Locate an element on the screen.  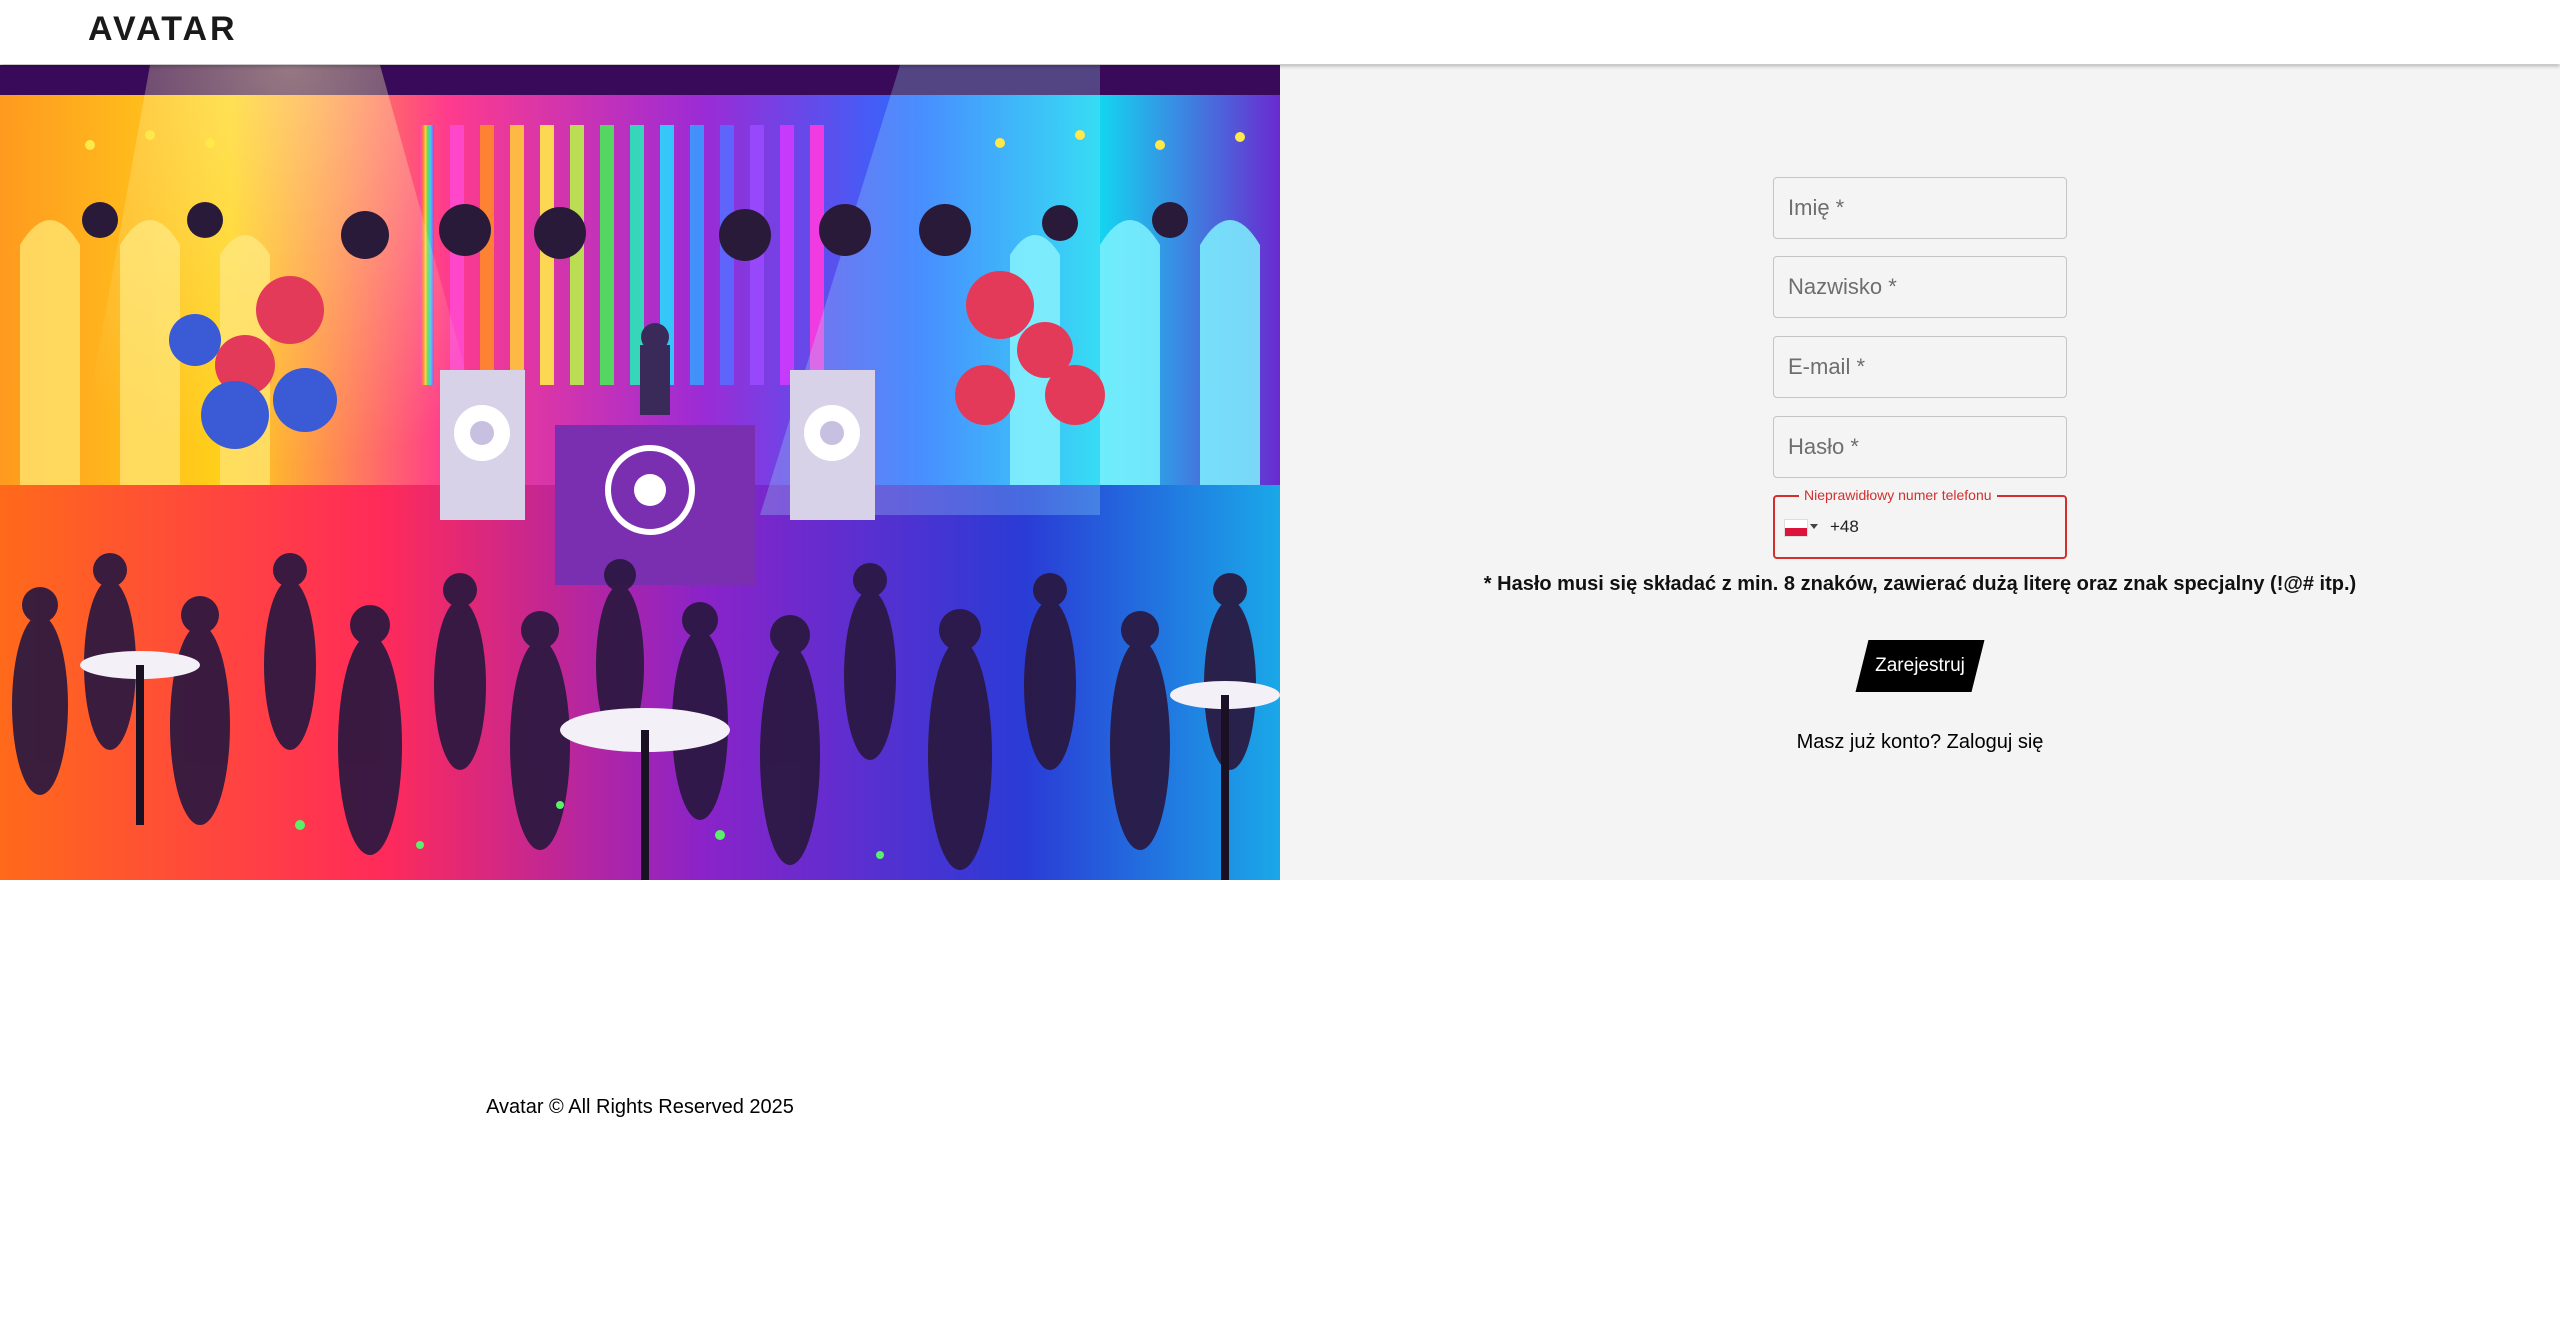
login-prompt-text: Masz już konto? is located at coordinates (1869, 742).